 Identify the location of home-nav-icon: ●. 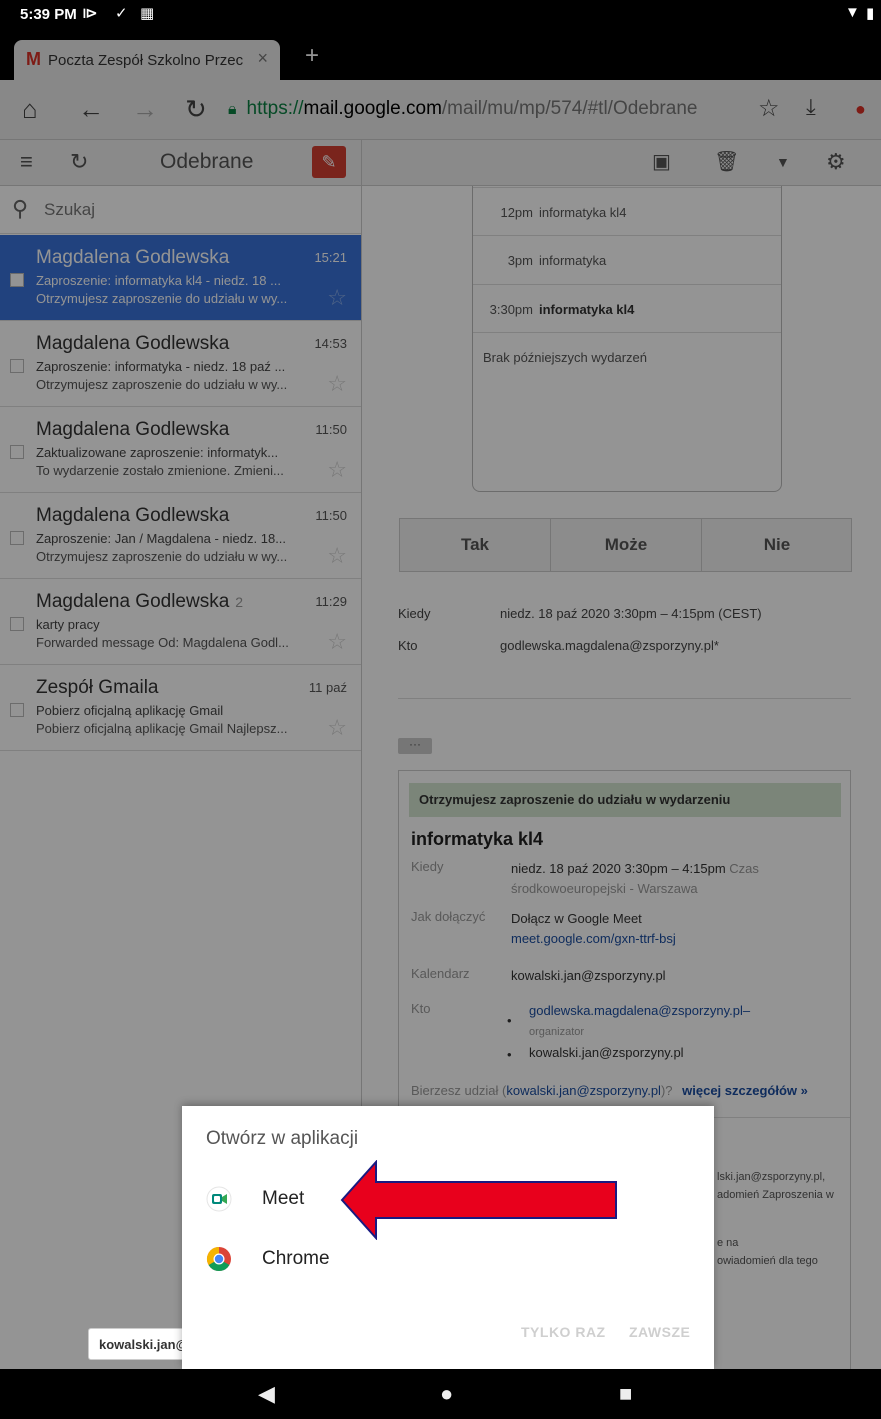
(446, 1394).